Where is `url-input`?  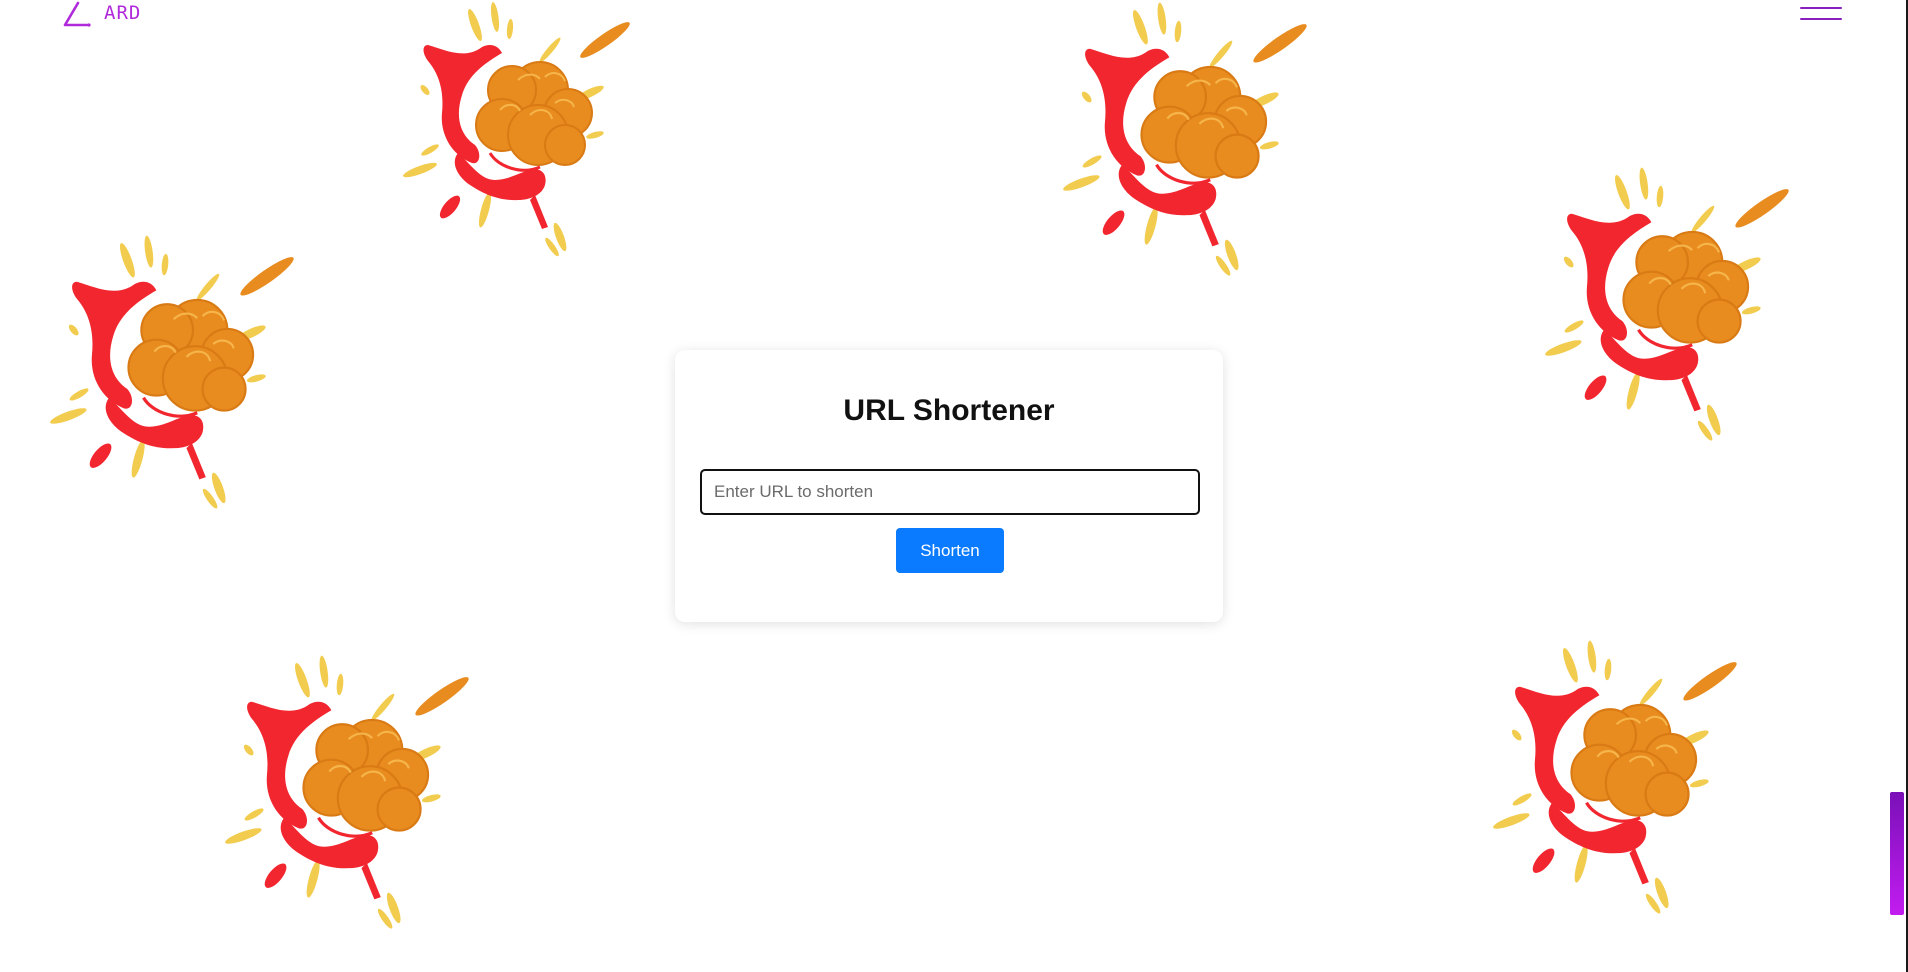 url-input is located at coordinates (950, 492).